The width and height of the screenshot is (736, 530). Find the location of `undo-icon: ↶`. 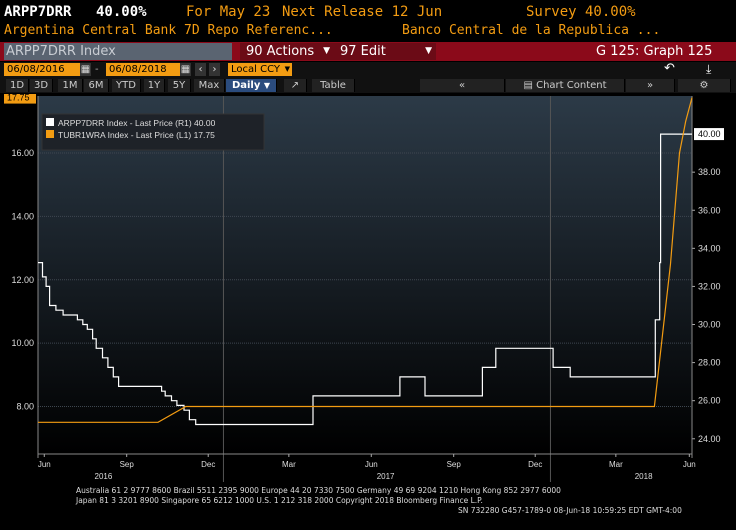

undo-icon: ↶ is located at coordinates (671, 69).